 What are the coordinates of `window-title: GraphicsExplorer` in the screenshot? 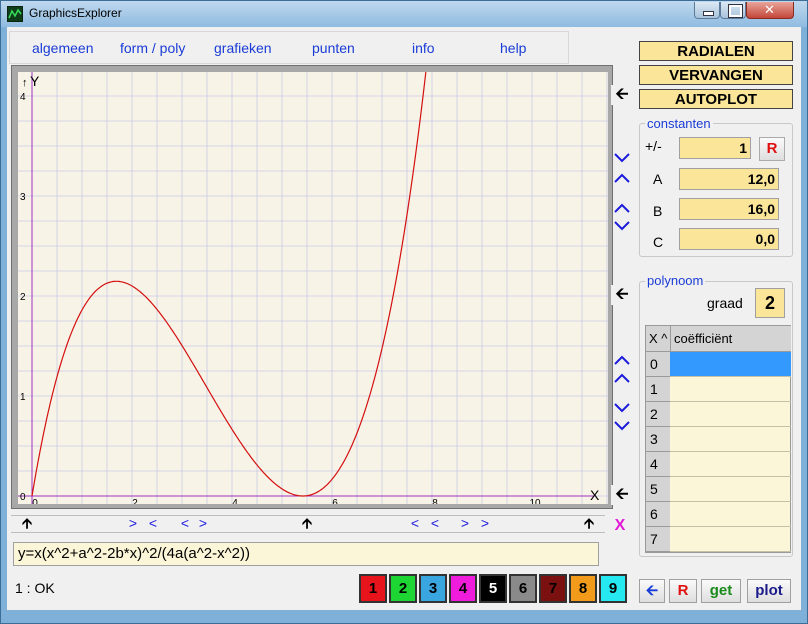 It's located at (75, 13).